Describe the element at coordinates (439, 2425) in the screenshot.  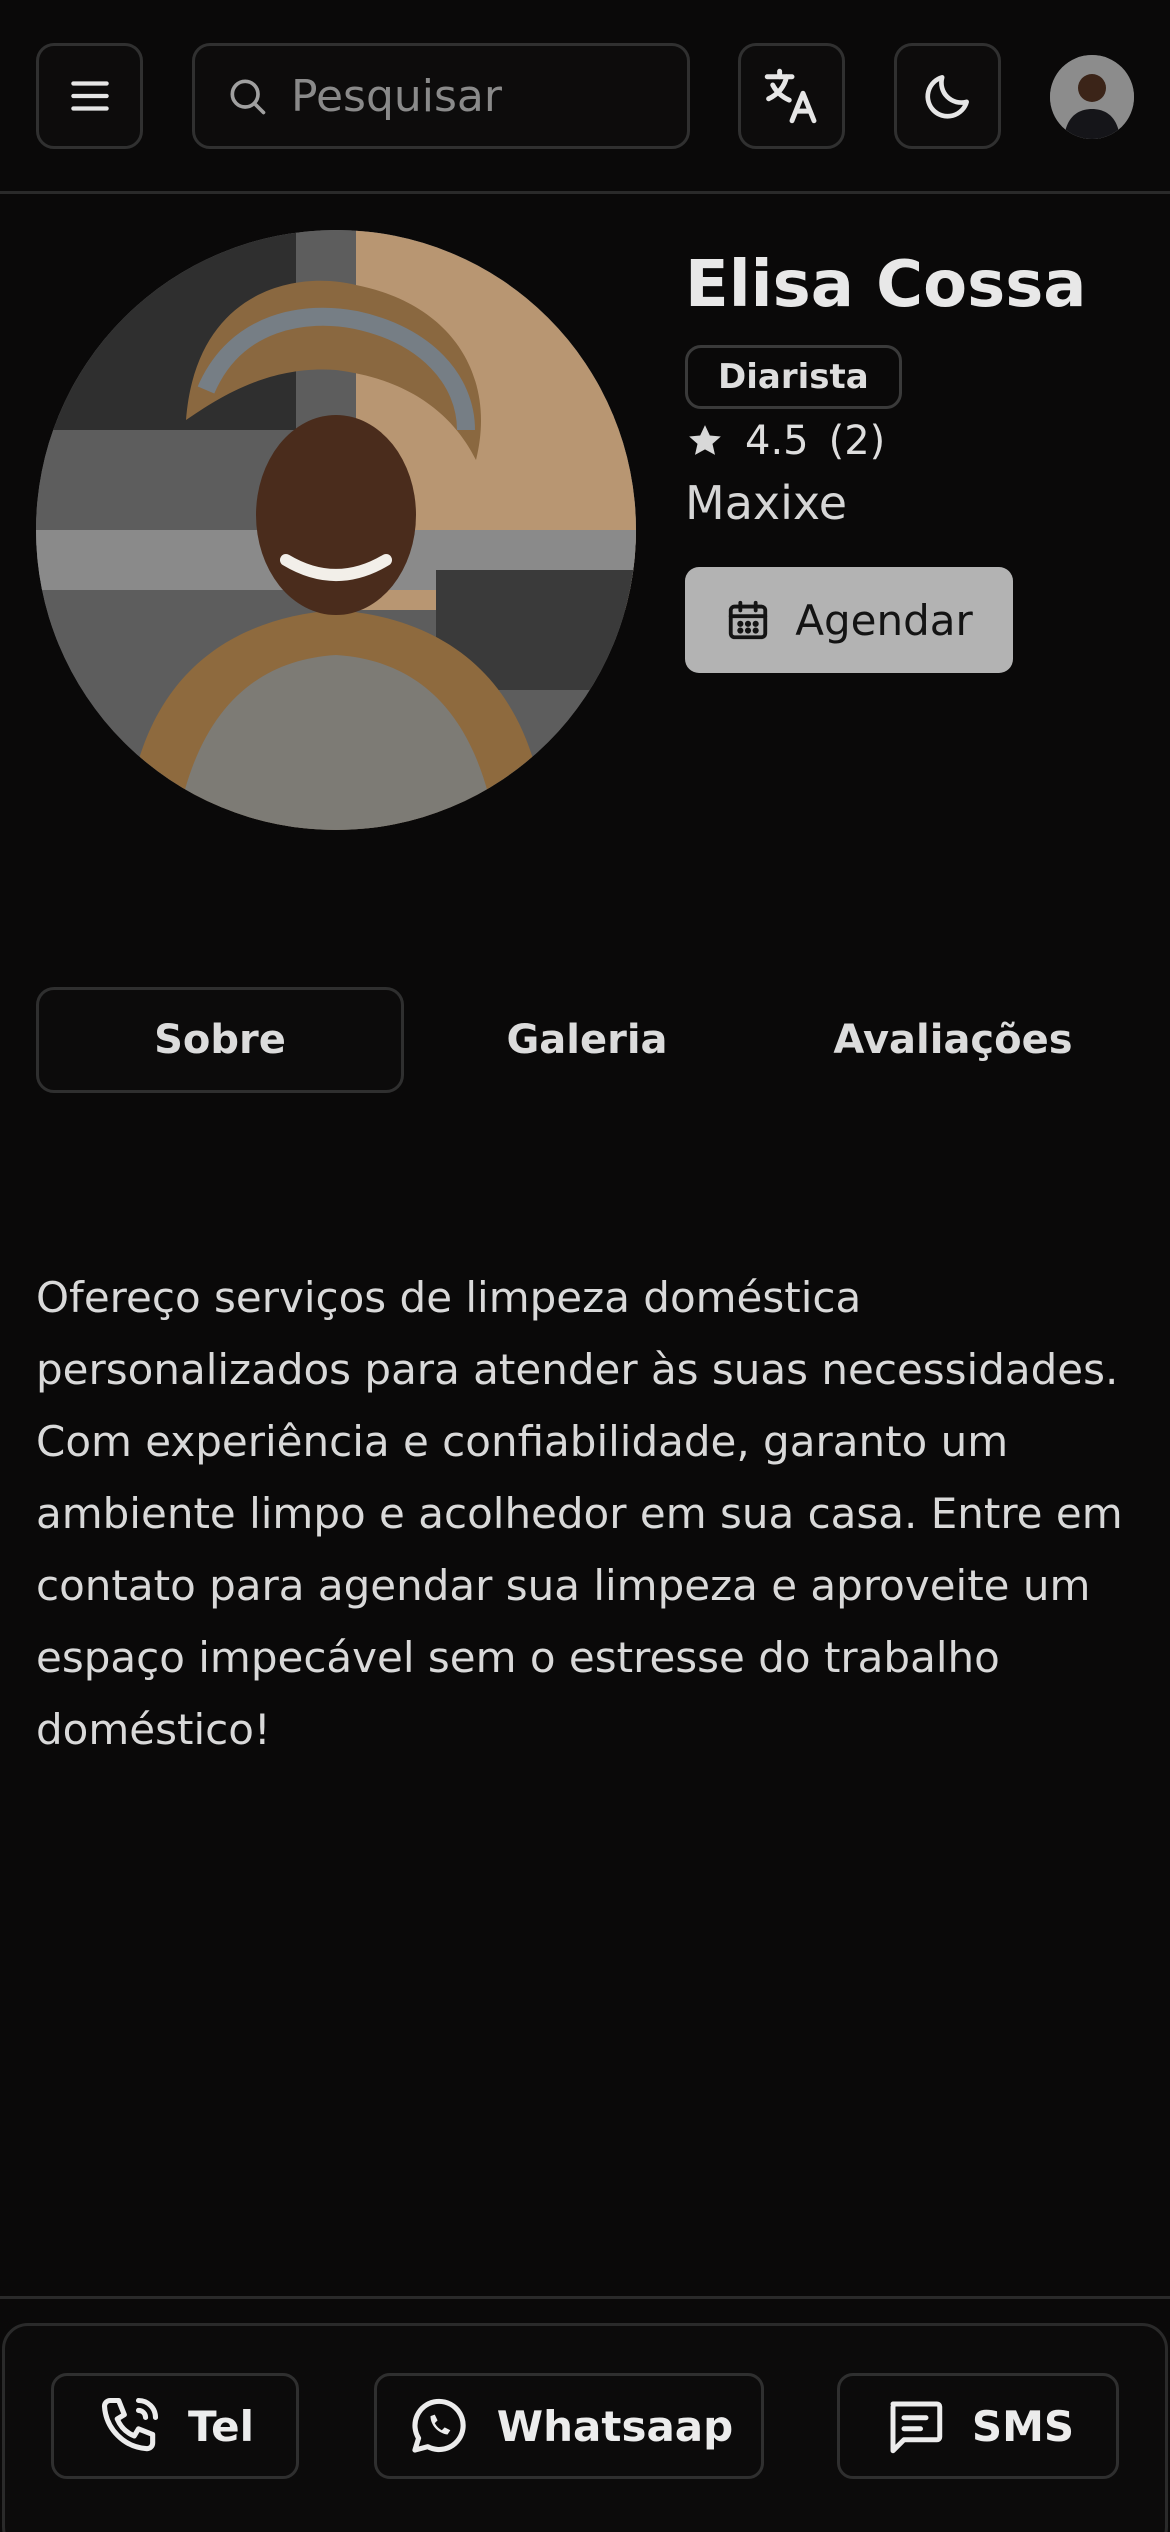
I see `whatsapp-icon` at that location.